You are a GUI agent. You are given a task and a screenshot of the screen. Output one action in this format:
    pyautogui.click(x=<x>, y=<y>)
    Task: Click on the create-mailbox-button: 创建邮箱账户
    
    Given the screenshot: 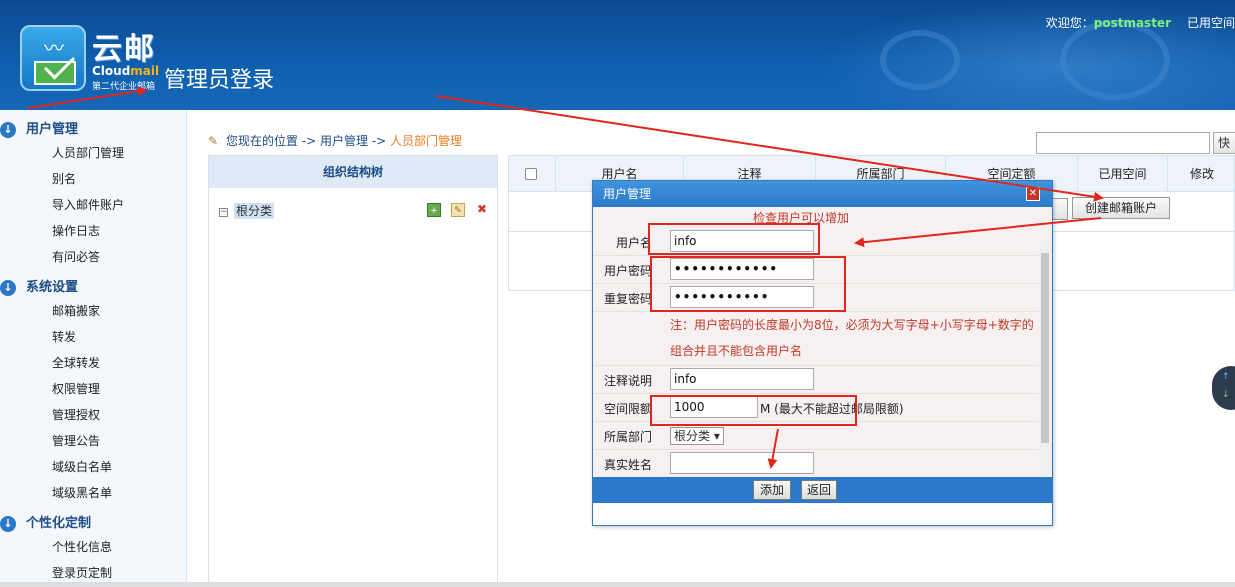 What is the action you would take?
    pyautogui.click(x=1121, y=208)
    